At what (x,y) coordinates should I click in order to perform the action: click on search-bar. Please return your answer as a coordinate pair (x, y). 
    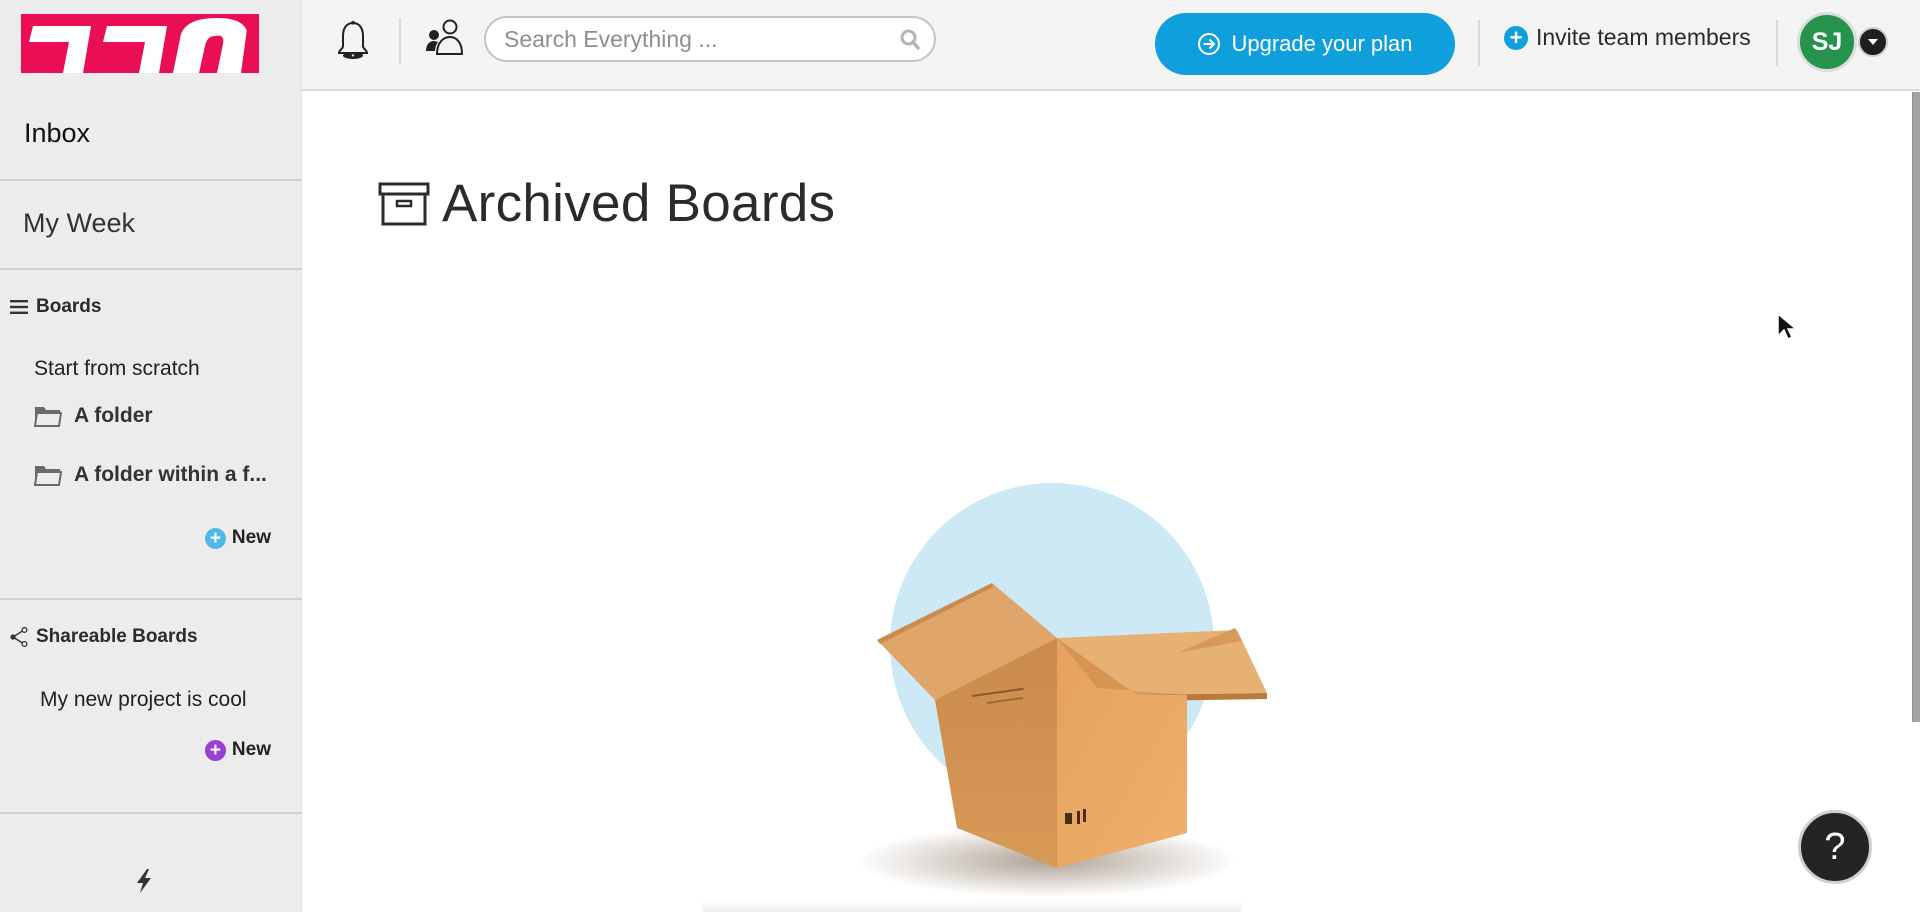
    Looking at the image, I should click on (710, 39).